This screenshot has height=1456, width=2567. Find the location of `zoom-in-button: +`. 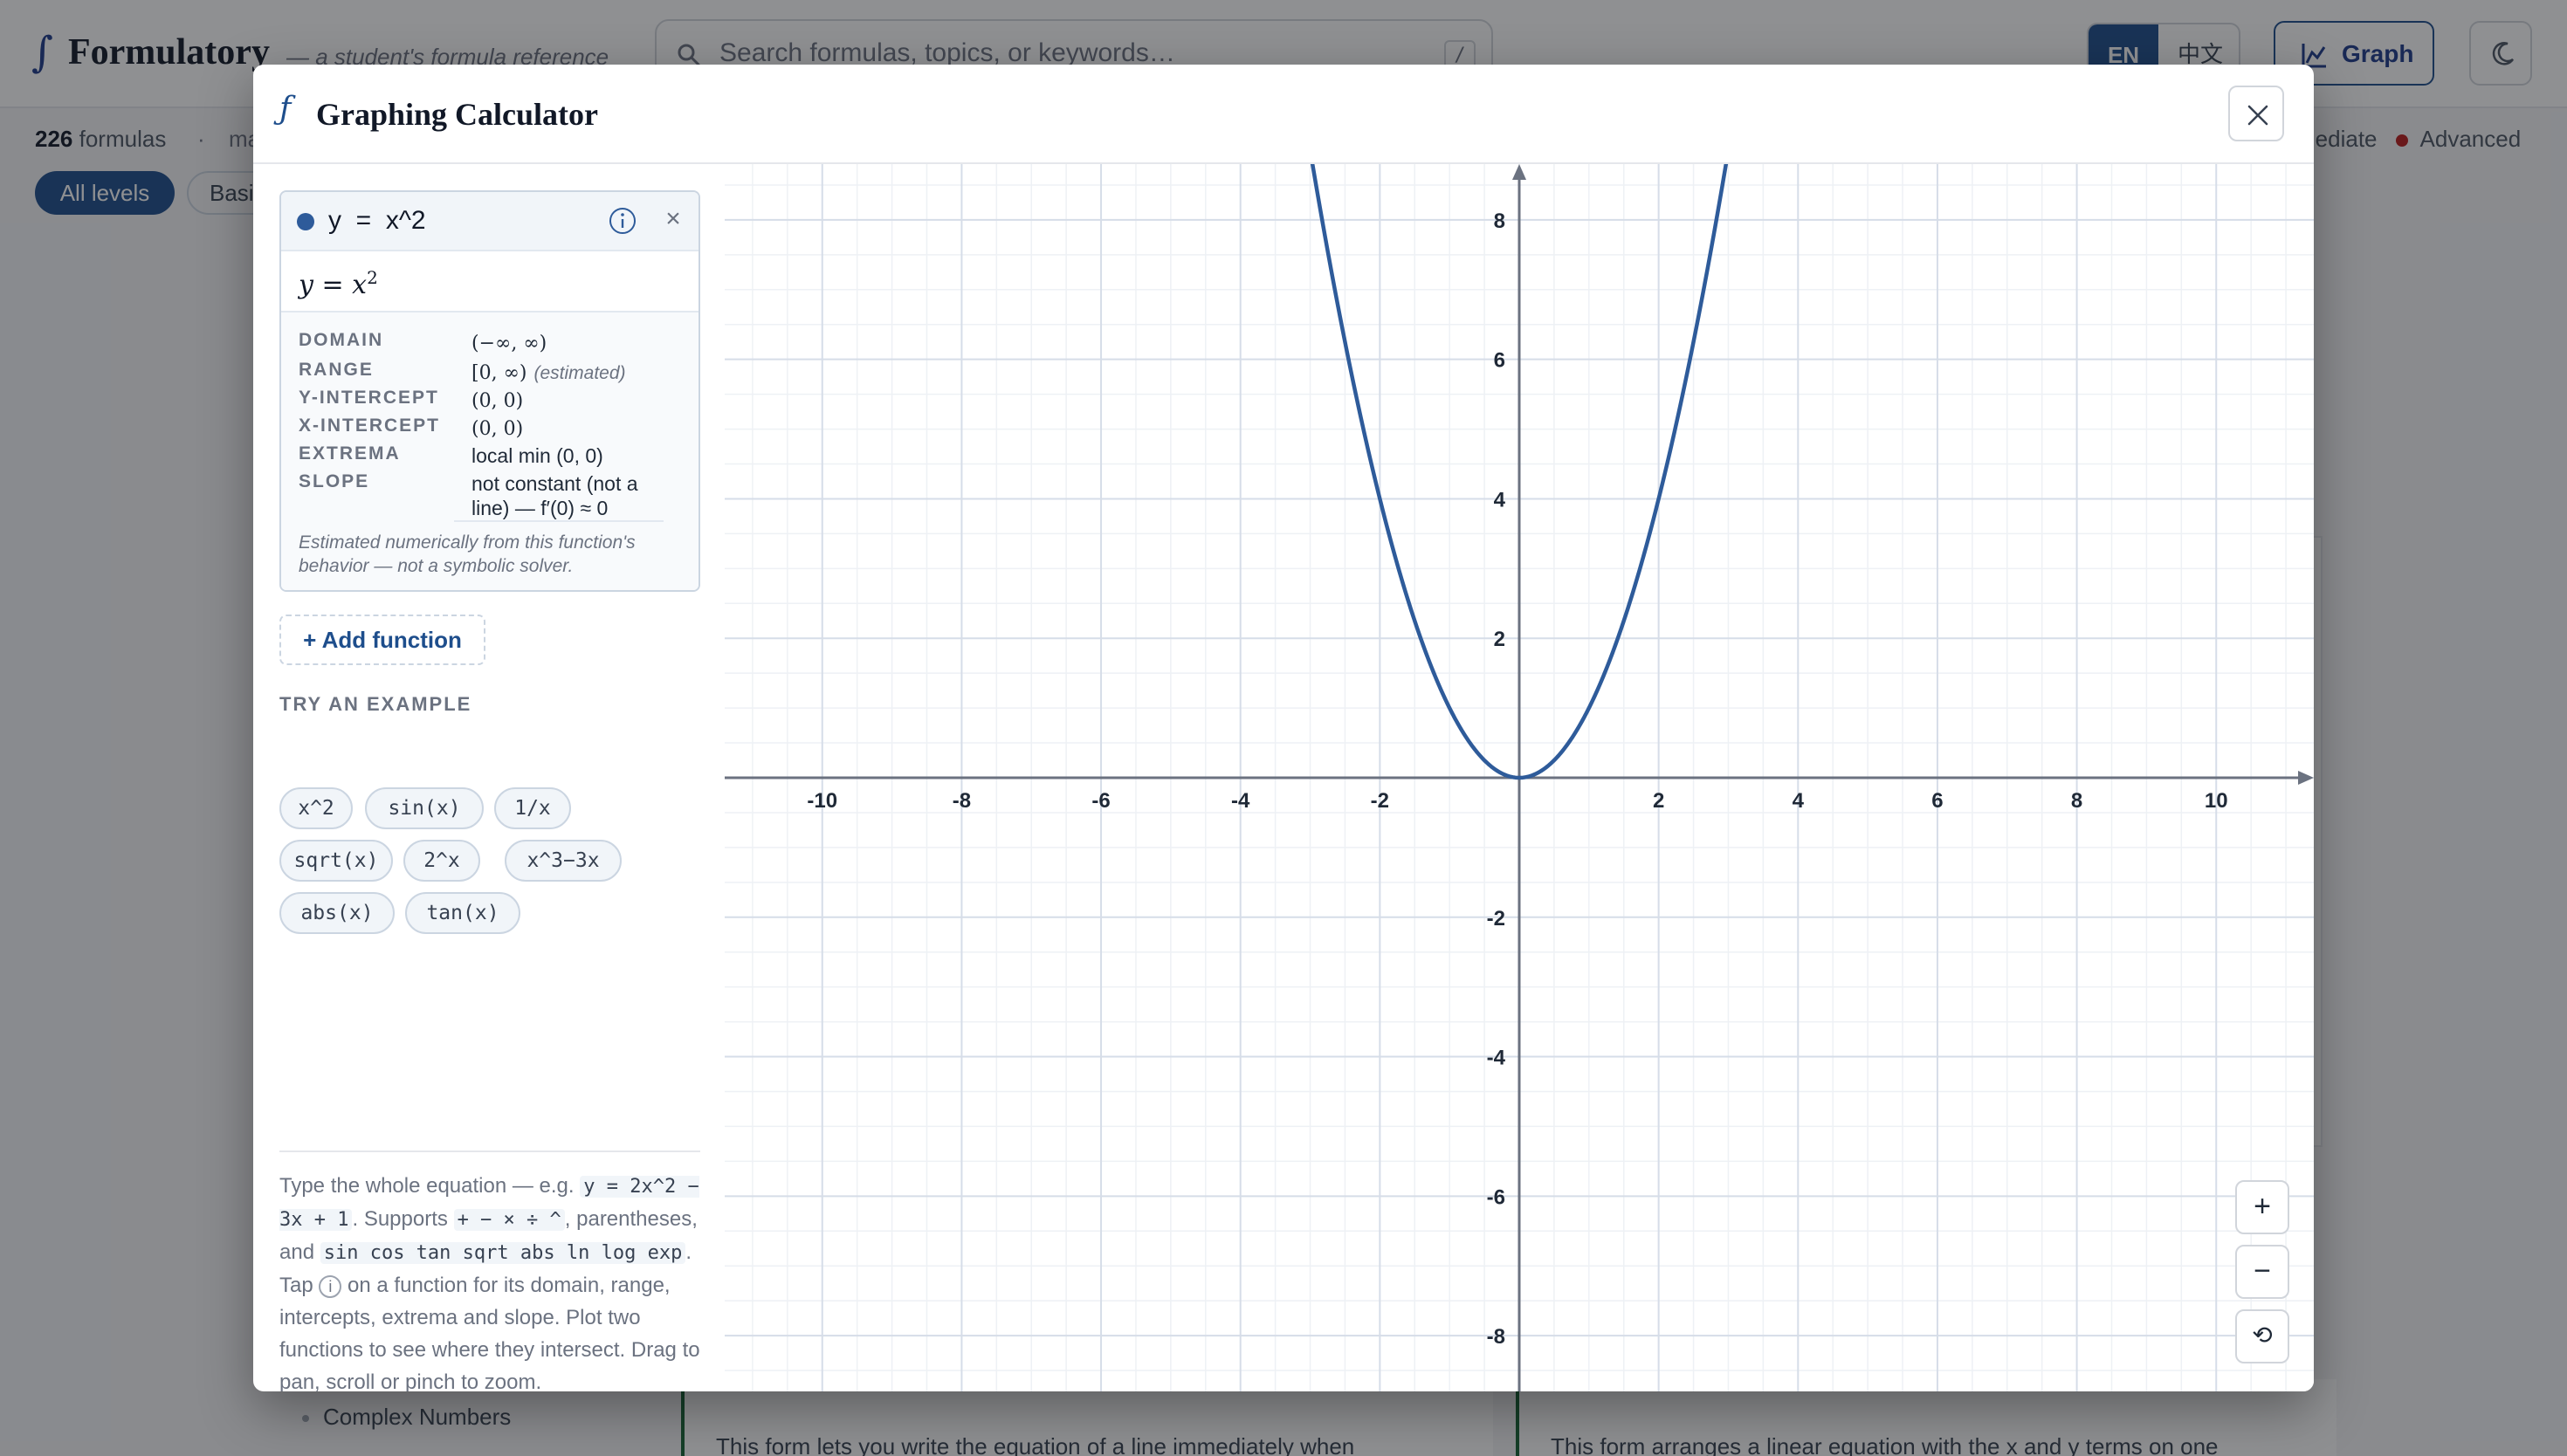

zoom-in-button: + is located at coordinates (2262, 1207).